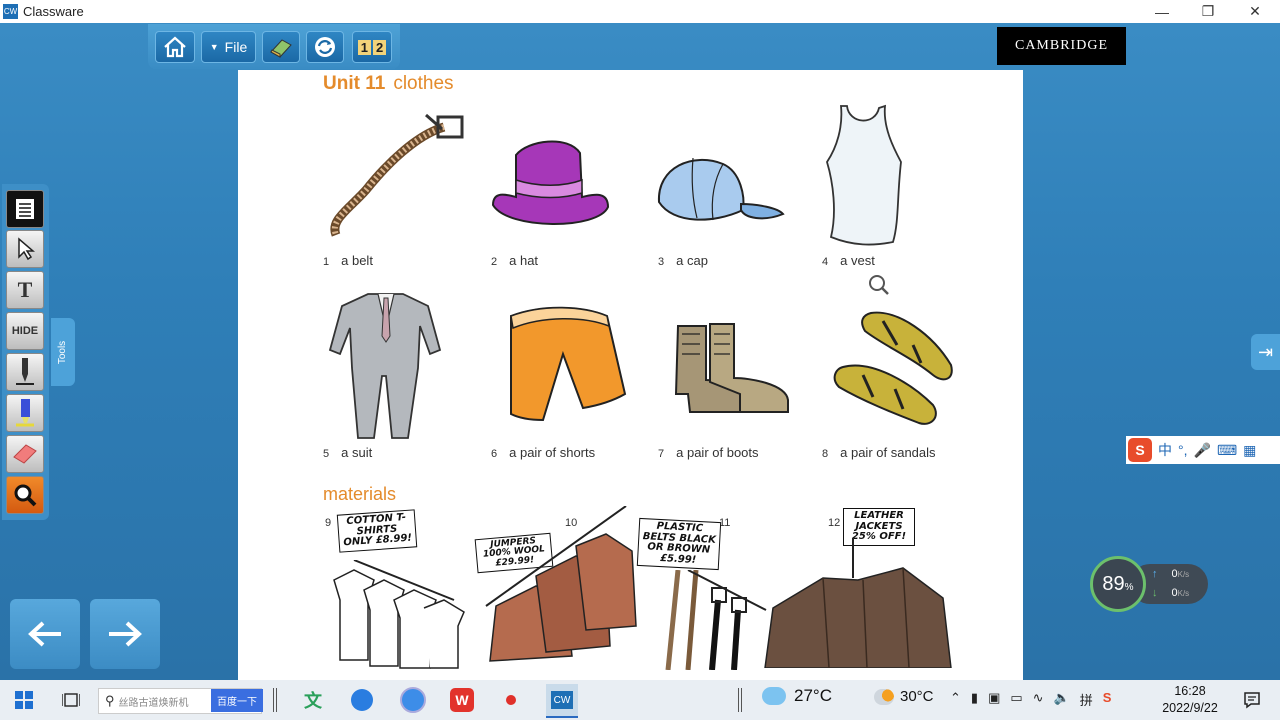  Describe the element at coordinates (1171, 593) in the screenshot. I see `download-speed: ↓ 0K/s` at that location.